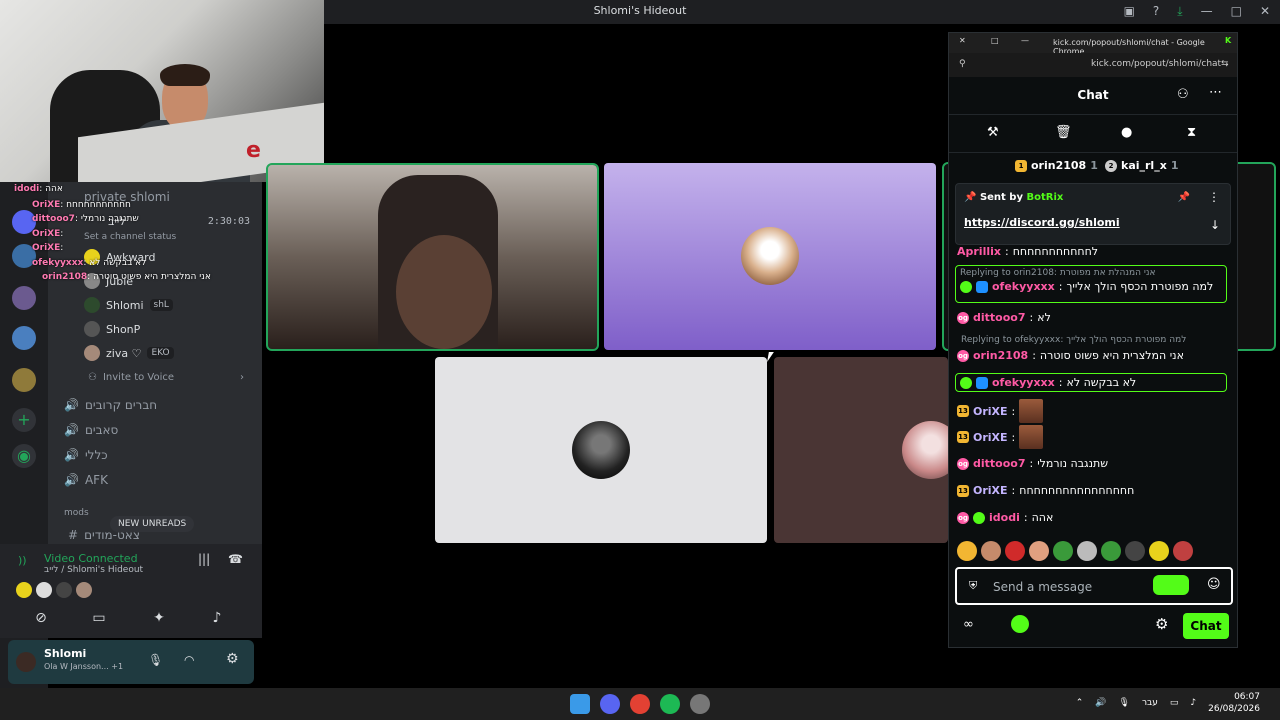 This screenshot has height=720, width=1280. I want to click on emoji-icon: ☺, so click(1214, 584).